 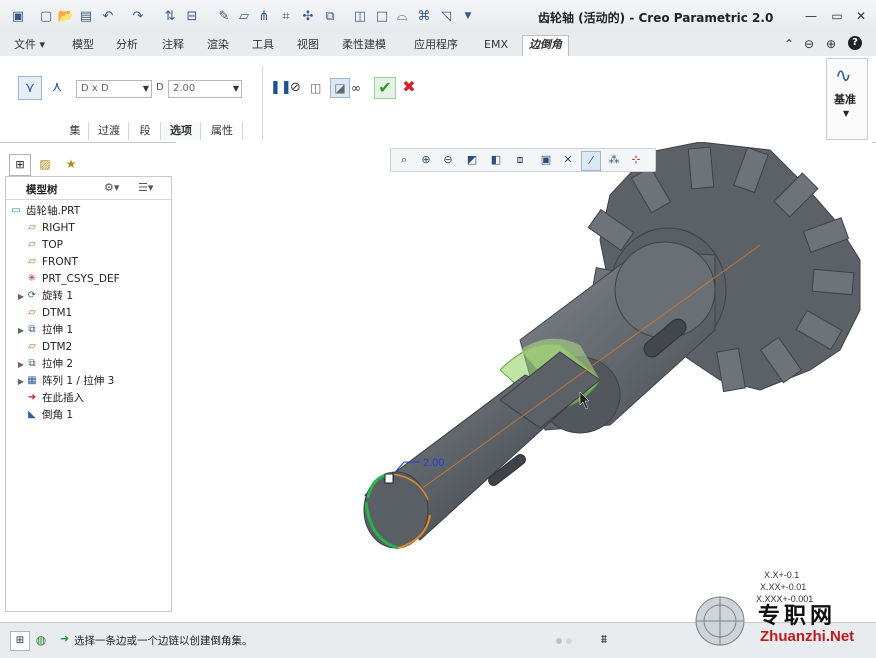 What do you see at coordinates (837, 16) in the screenshot?
I see `maximize-button: ▭` at bounding box center [837, 16].